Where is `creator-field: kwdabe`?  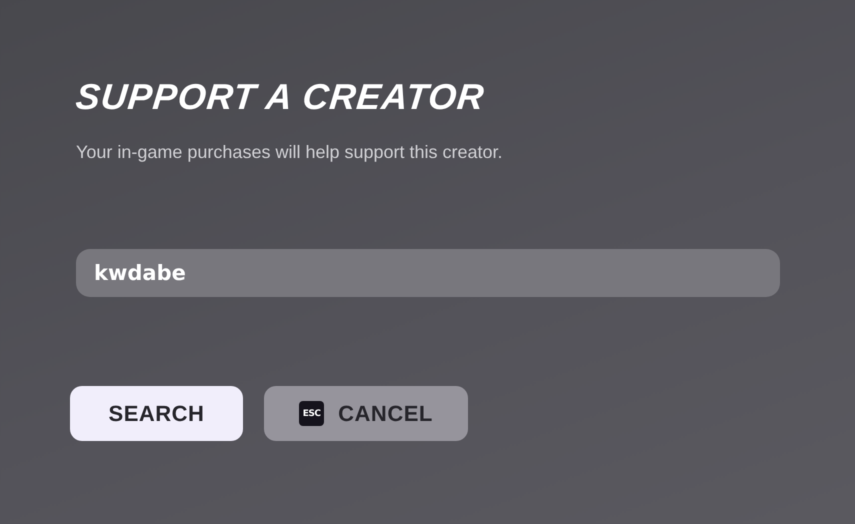
creator-field: kwdabe is located at coordinates (428, 273).